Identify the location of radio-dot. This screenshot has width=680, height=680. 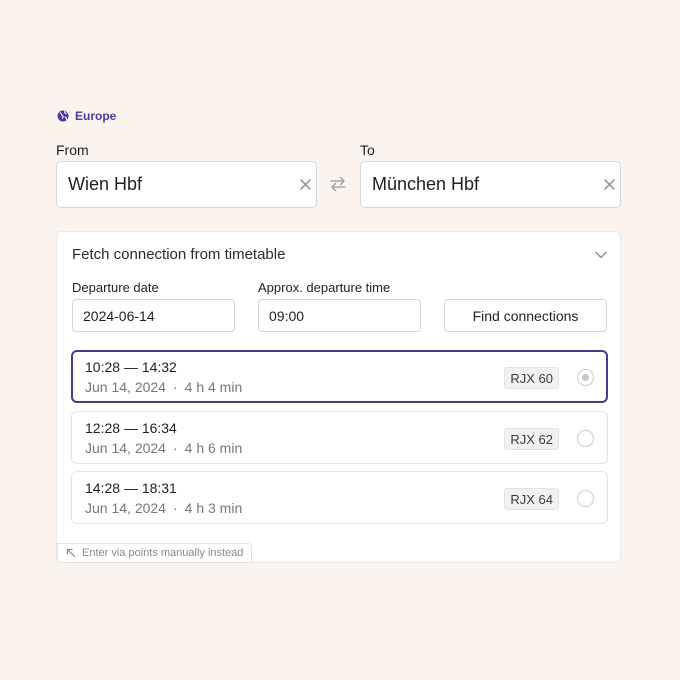
(585, 377).